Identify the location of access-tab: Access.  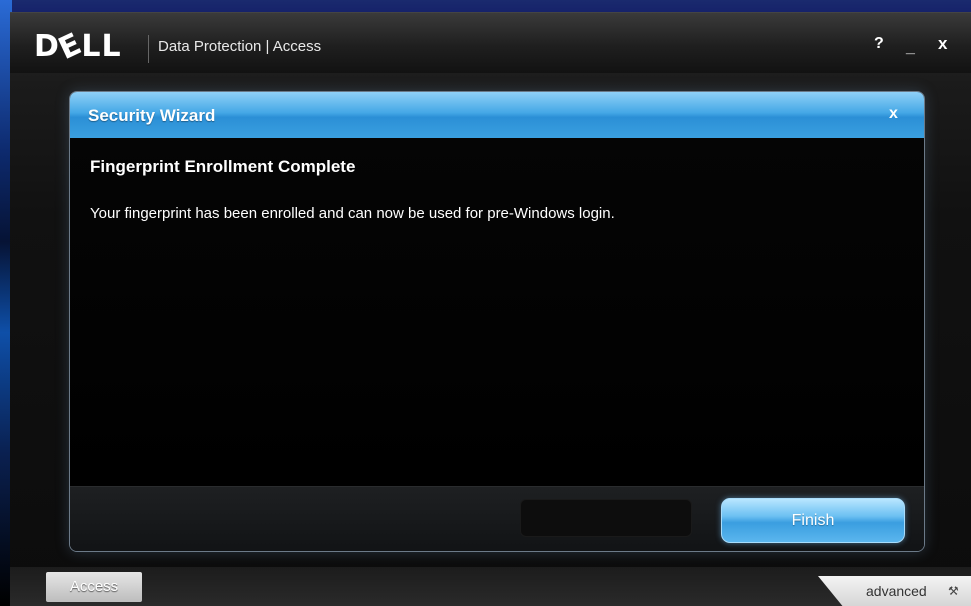
(94, 587).